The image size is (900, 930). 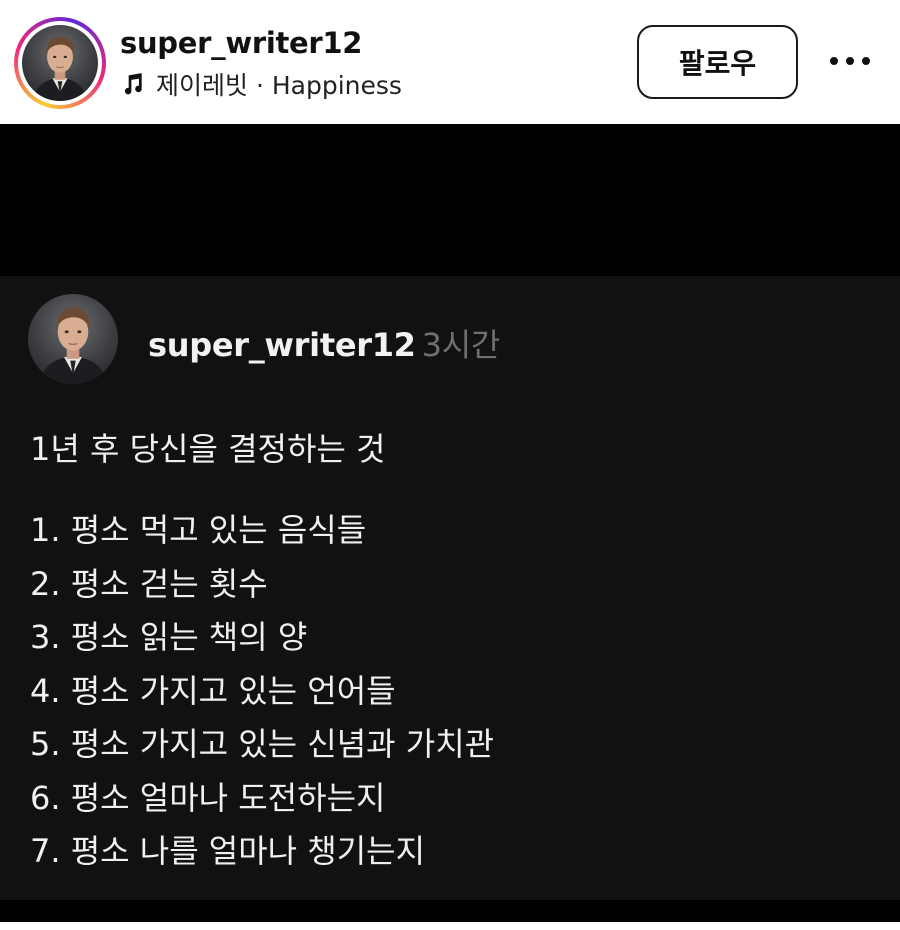 I want to click on follow-button: 팔로우, so click(x=717, y=62).